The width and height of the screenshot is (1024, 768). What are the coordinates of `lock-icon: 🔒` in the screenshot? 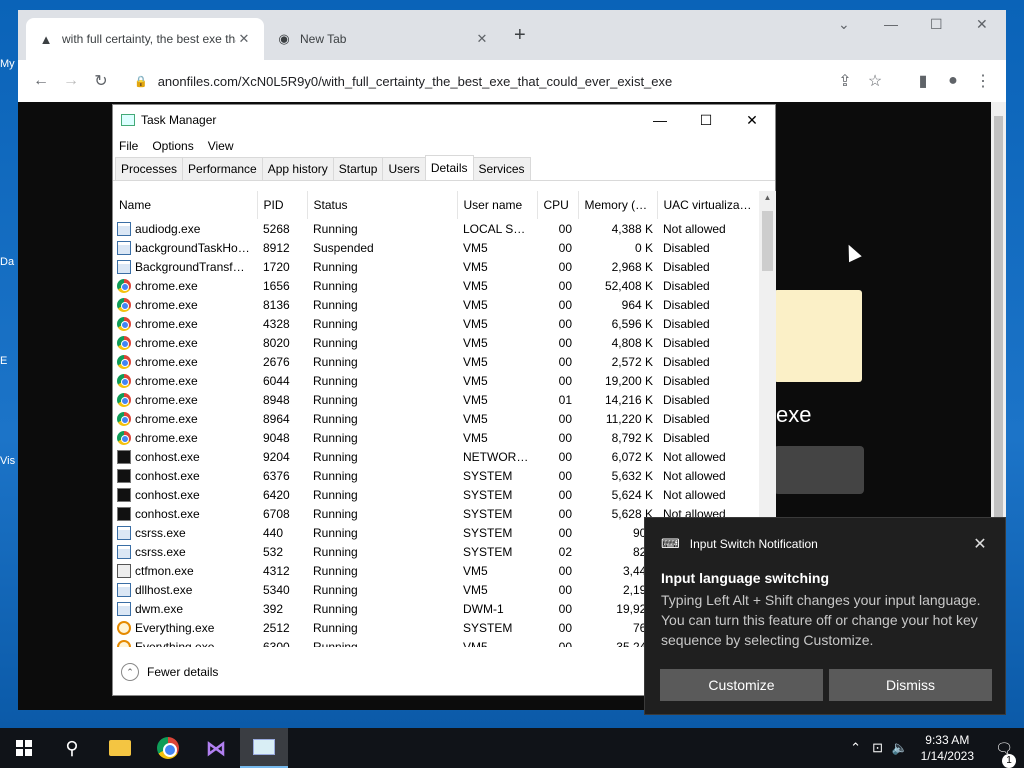 It's located at (141, 81).